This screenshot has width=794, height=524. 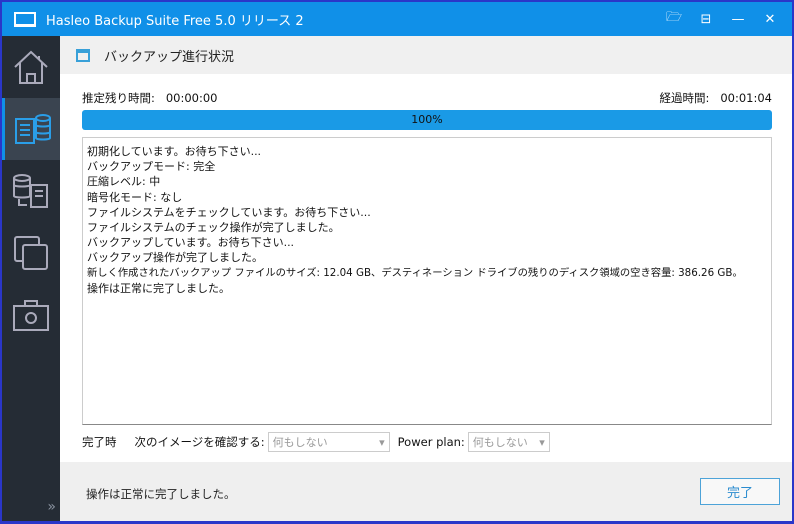 What do you see at coordinates (151, 167) in the screenshot?
I see `log-line: バックアップモード: 完全` at bounding box center [151, 167].